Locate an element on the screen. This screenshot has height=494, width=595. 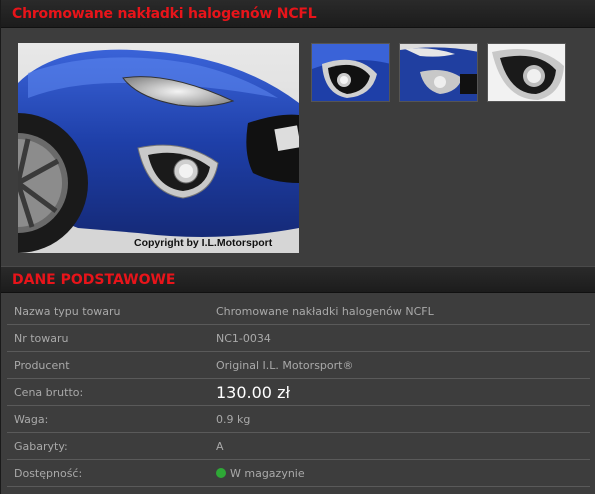
thumb-3-image is located at coordinates (526, 72).